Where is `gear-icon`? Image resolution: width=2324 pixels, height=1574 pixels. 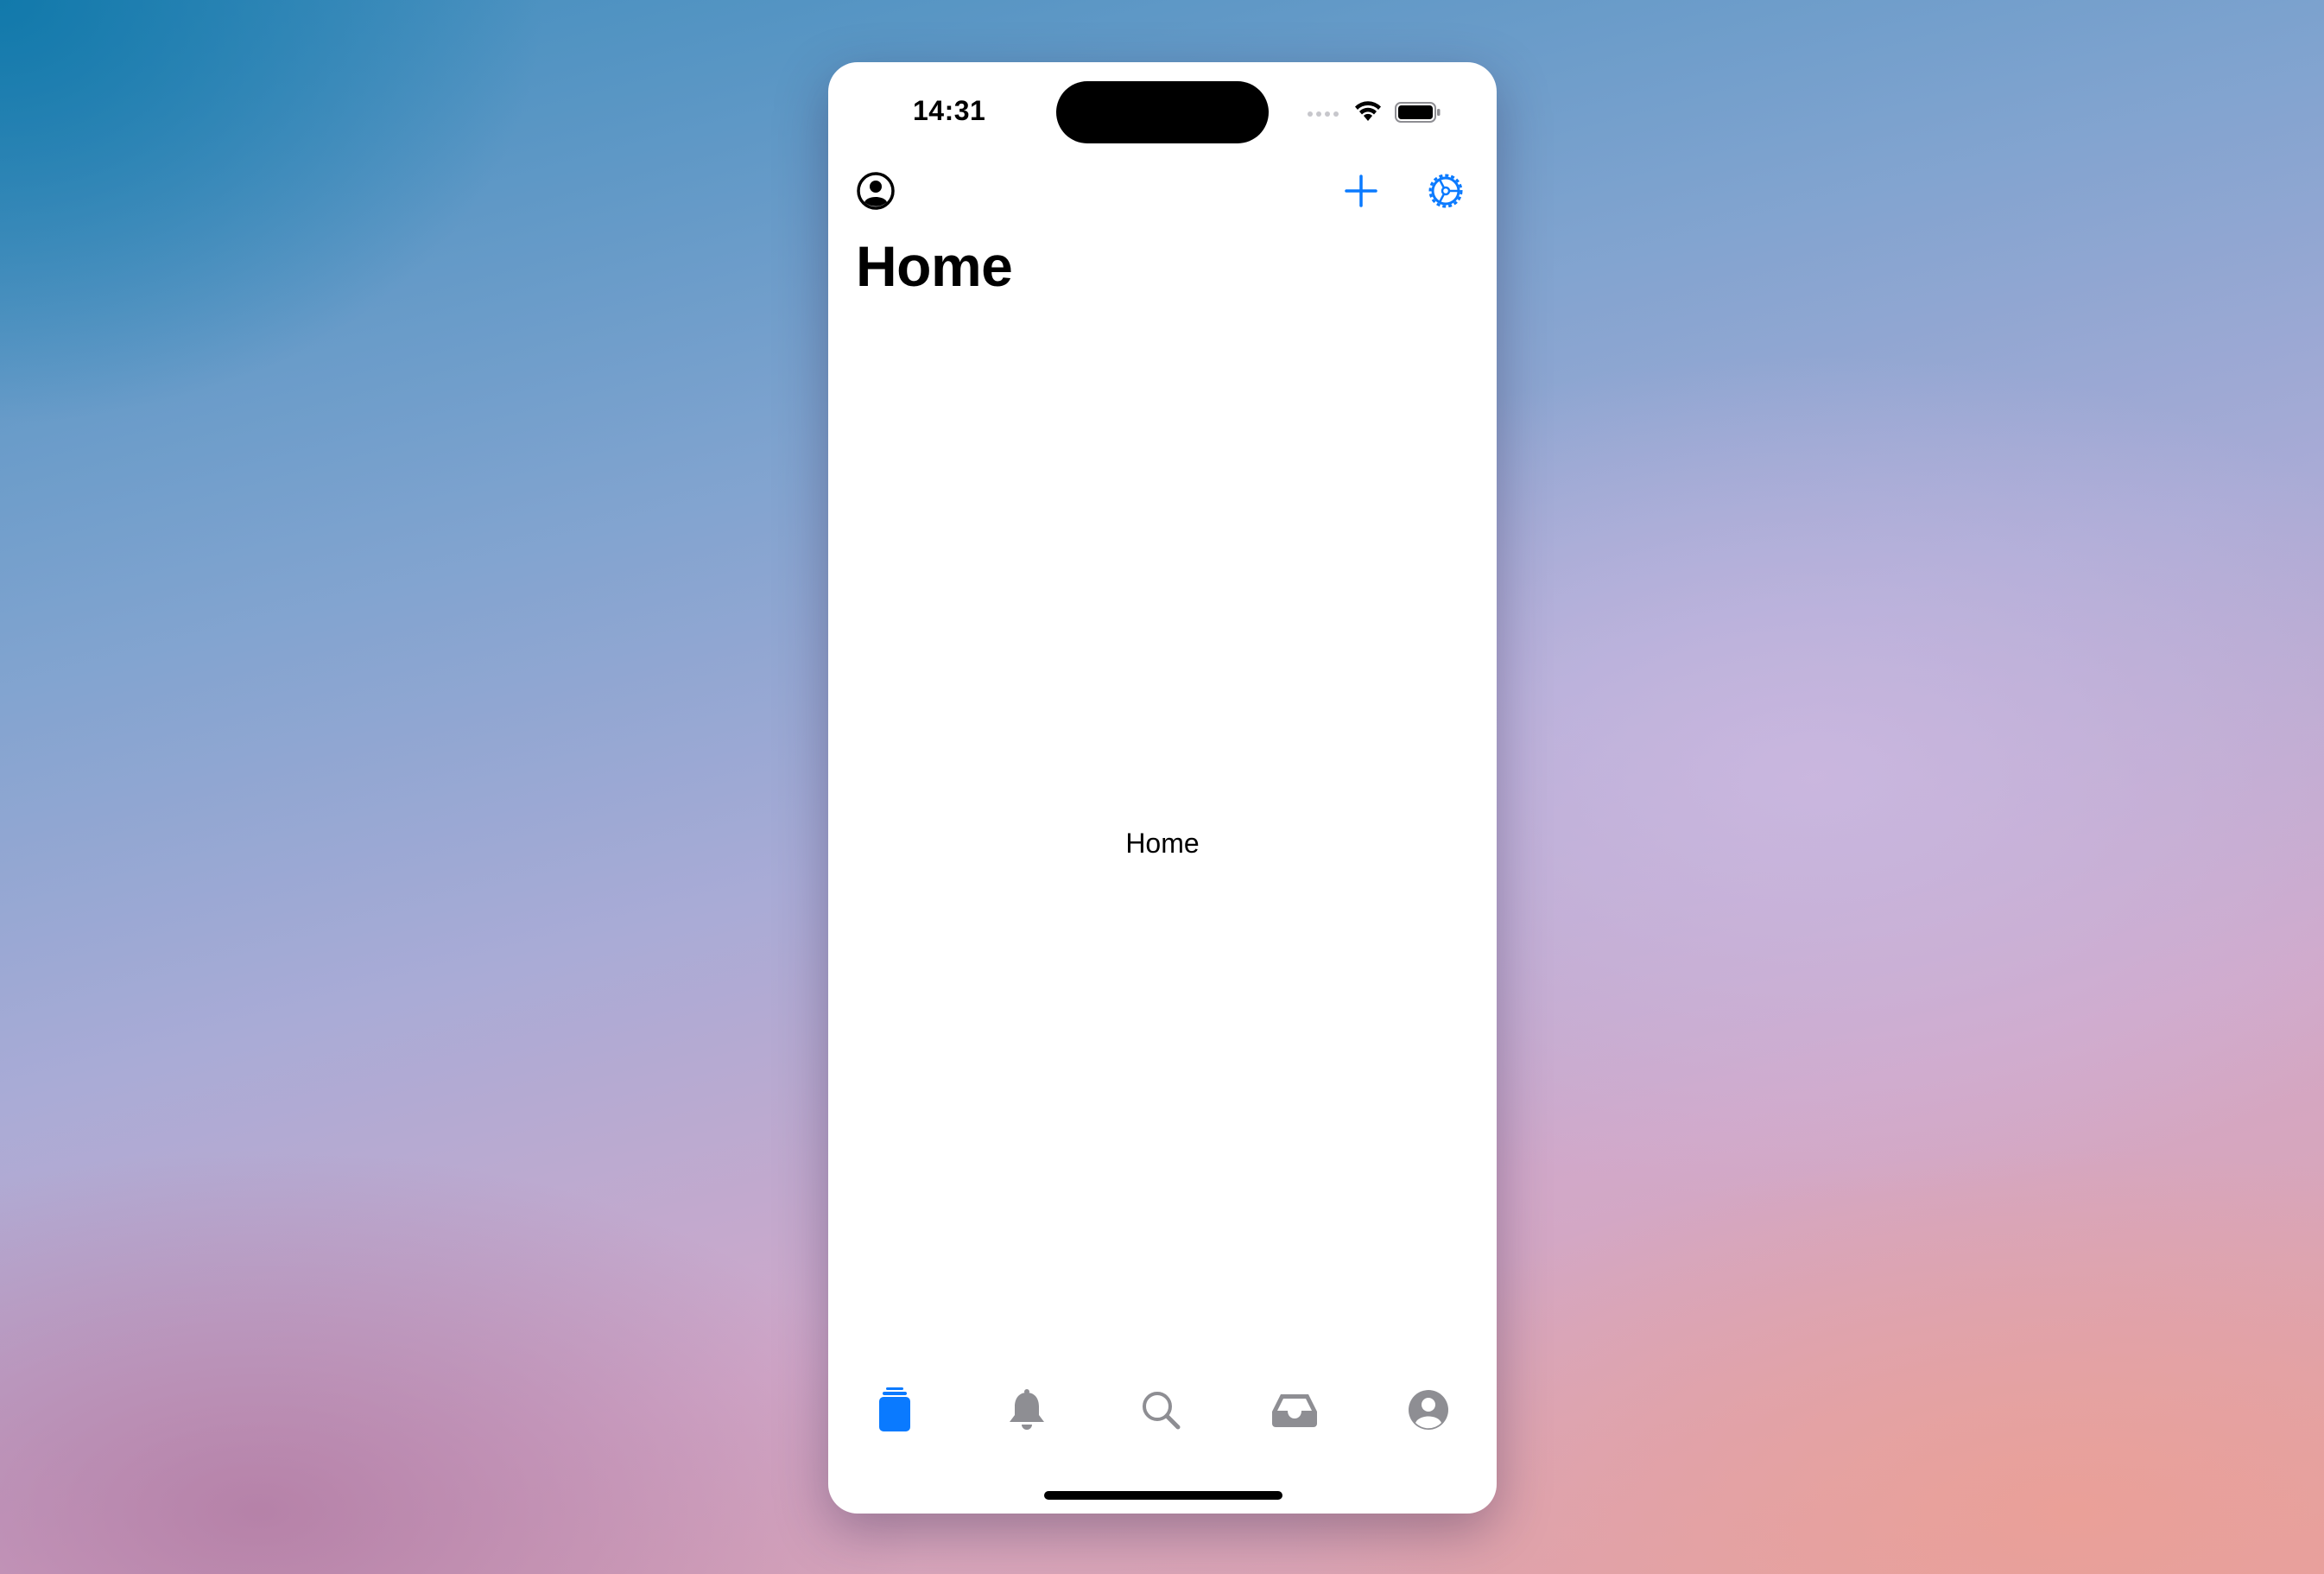 gear-icon is located at coordinates (1445, 191).